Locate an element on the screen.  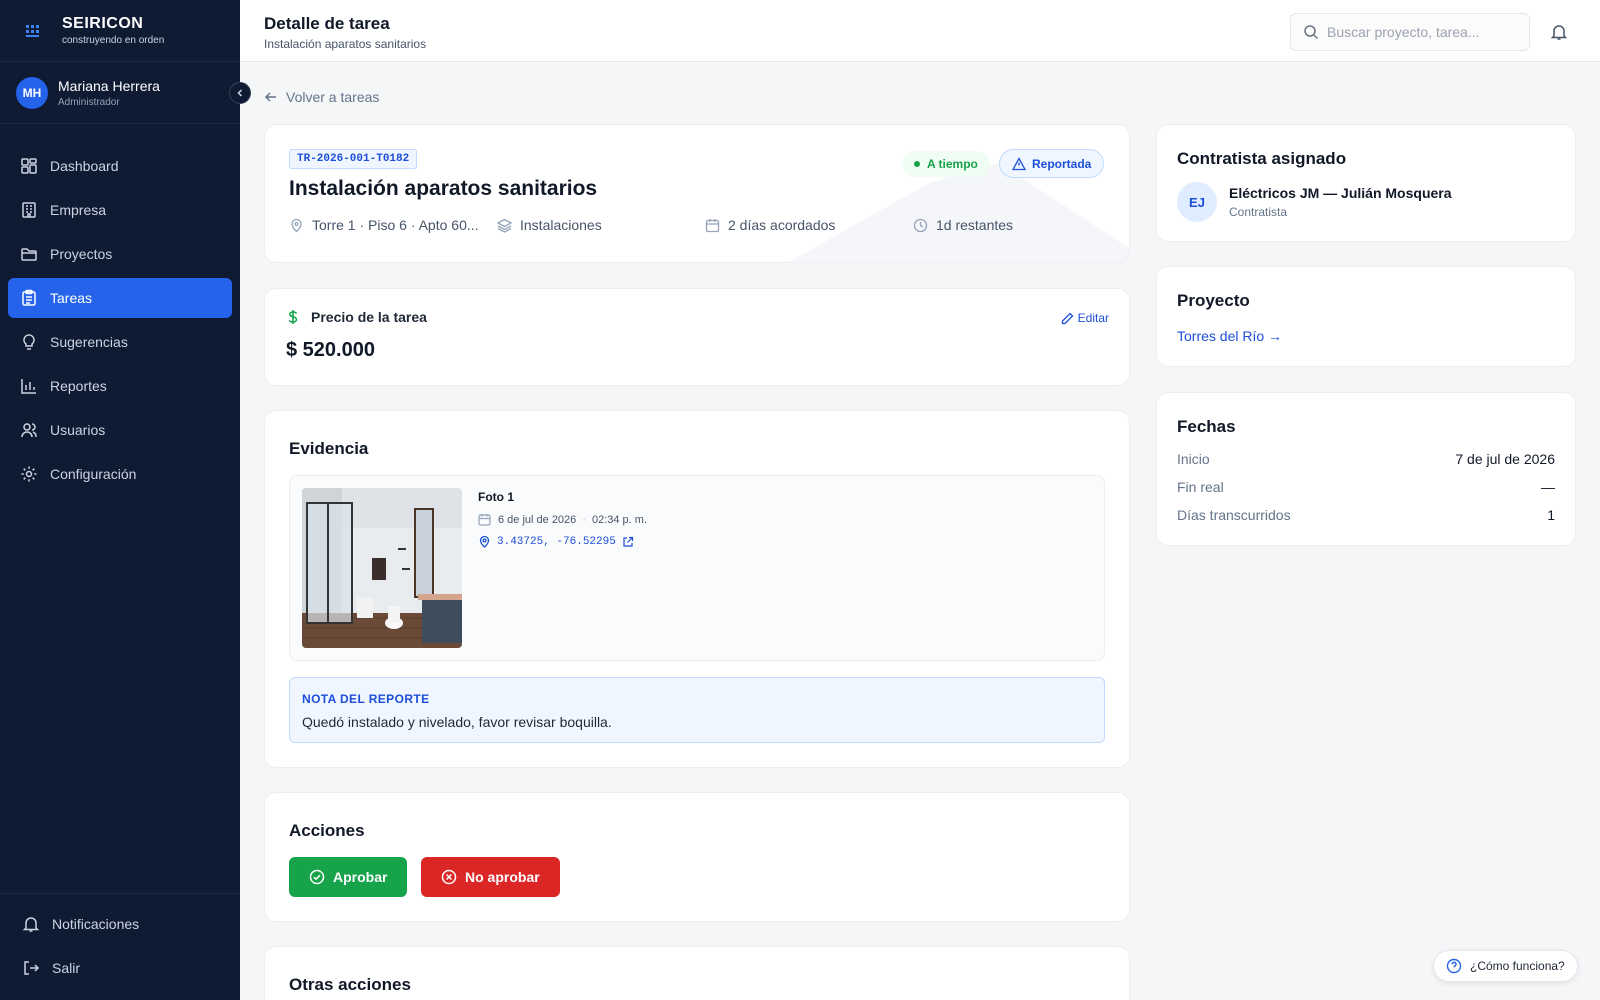
category-text: Instalaciones is located at coordinates (561, 225).